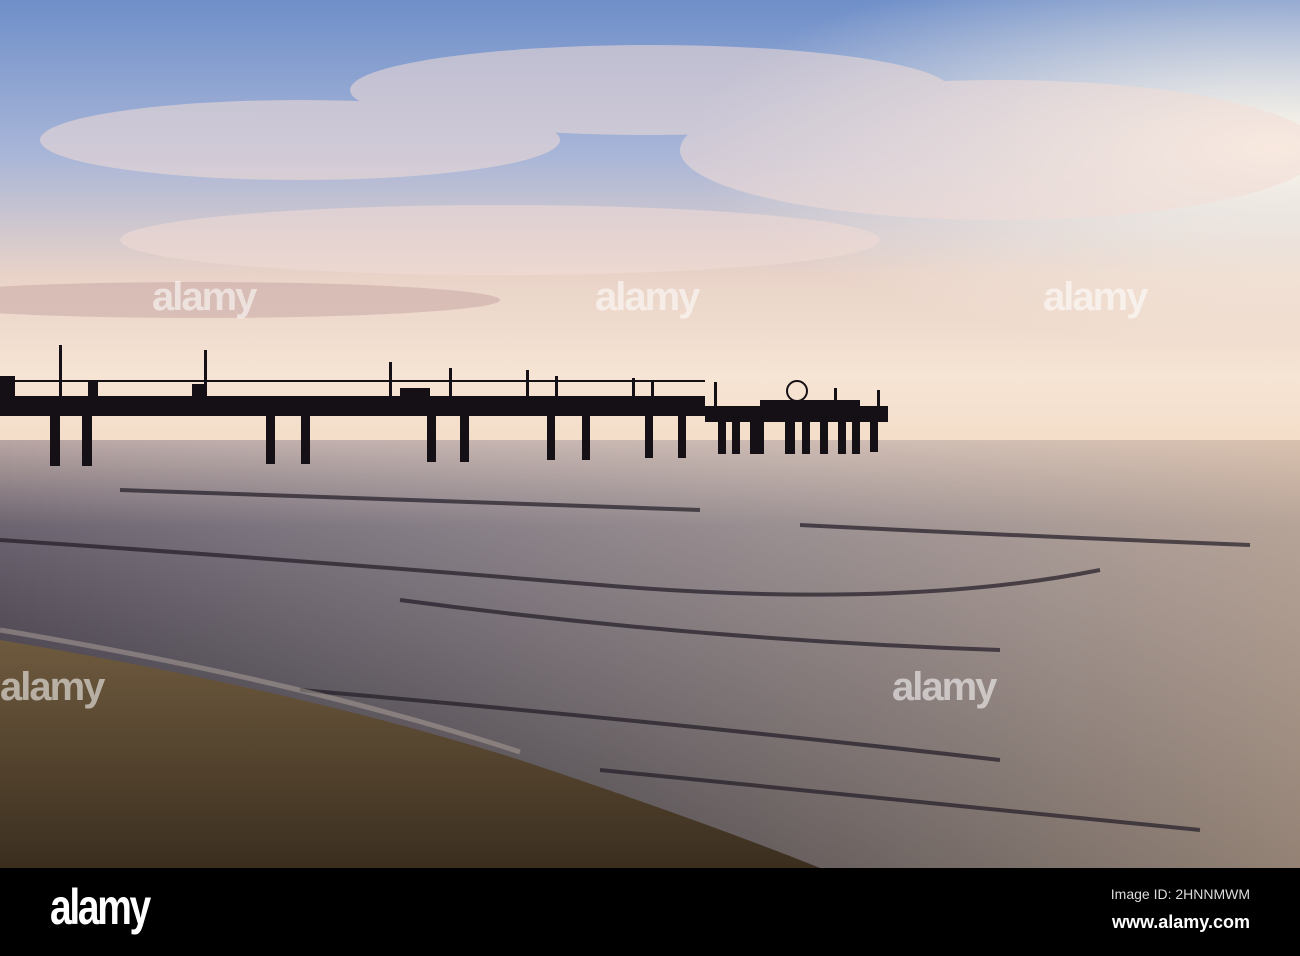 The width and height of the screenshot is (1300, 956). I want to click on website-link: www.alamy.com, so click(1181, 922).